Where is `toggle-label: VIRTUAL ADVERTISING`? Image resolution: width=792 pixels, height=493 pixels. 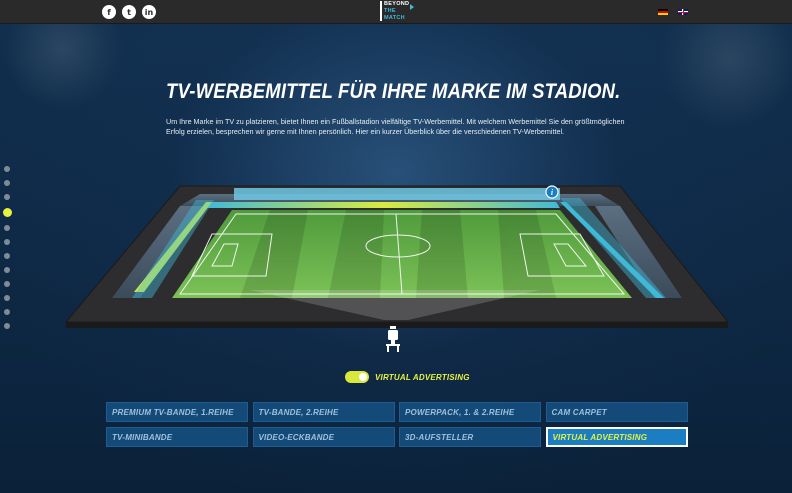 toggle-label: VIRTUAL ADVERTISING is located at coordinates (422, 377).